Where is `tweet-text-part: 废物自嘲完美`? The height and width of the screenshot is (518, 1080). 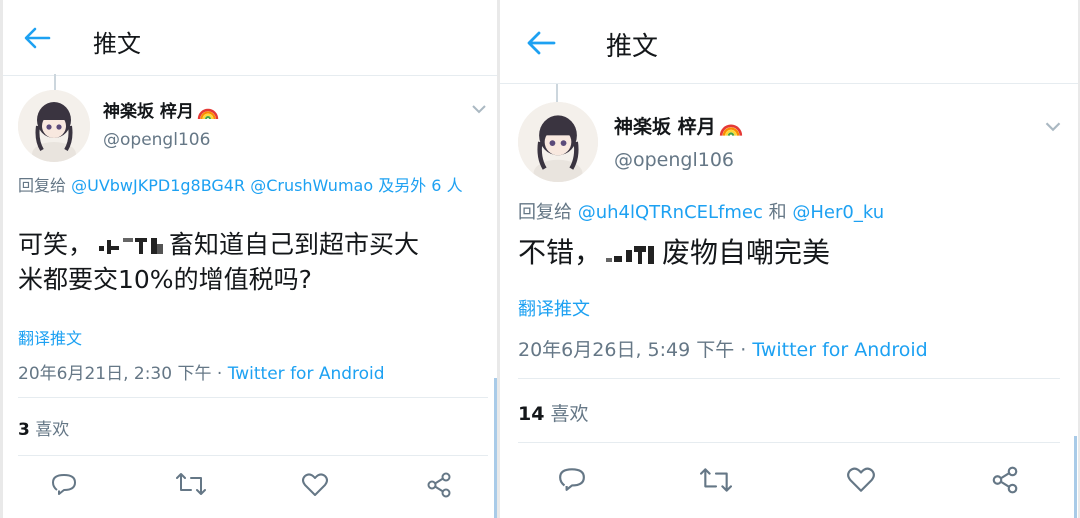
tweet-text-part: 废物自嘲完美 is located at coordinates (746, 252).